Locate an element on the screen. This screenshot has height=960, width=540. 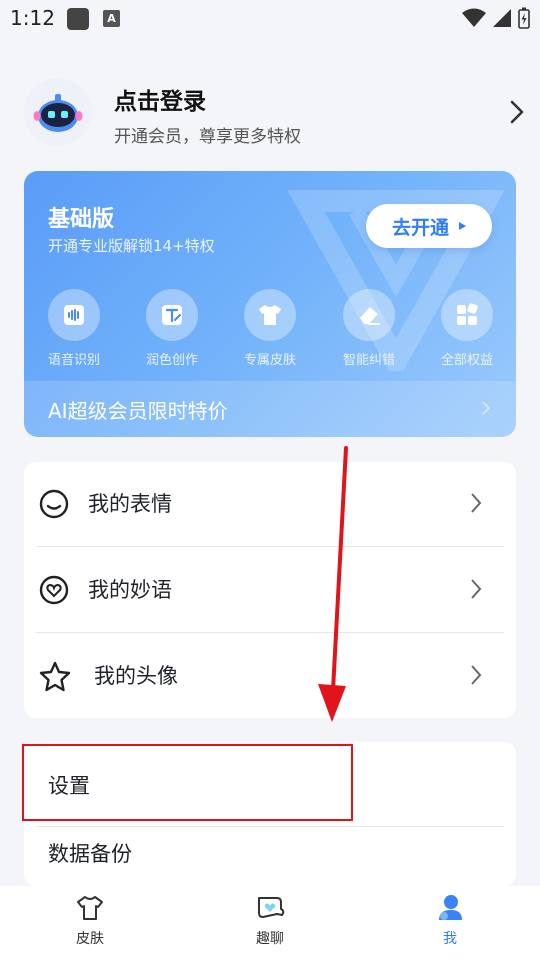
tshirt-icon is located at coordinates (90, 908).